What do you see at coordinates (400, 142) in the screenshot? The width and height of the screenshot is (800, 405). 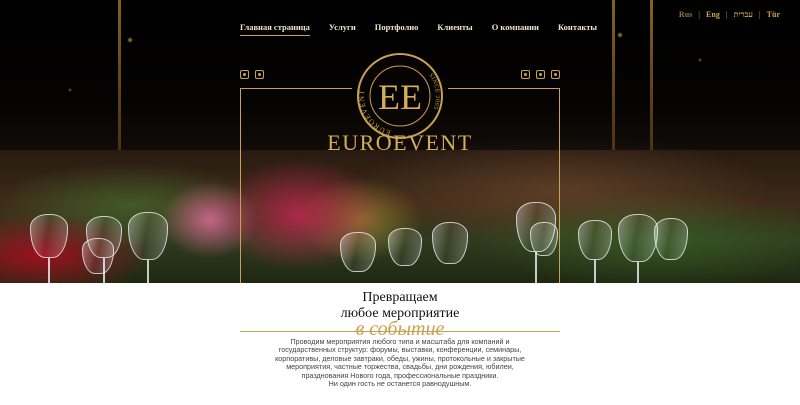 I see `brand-name: EUROEVENT` at bounding box center [400, 142].